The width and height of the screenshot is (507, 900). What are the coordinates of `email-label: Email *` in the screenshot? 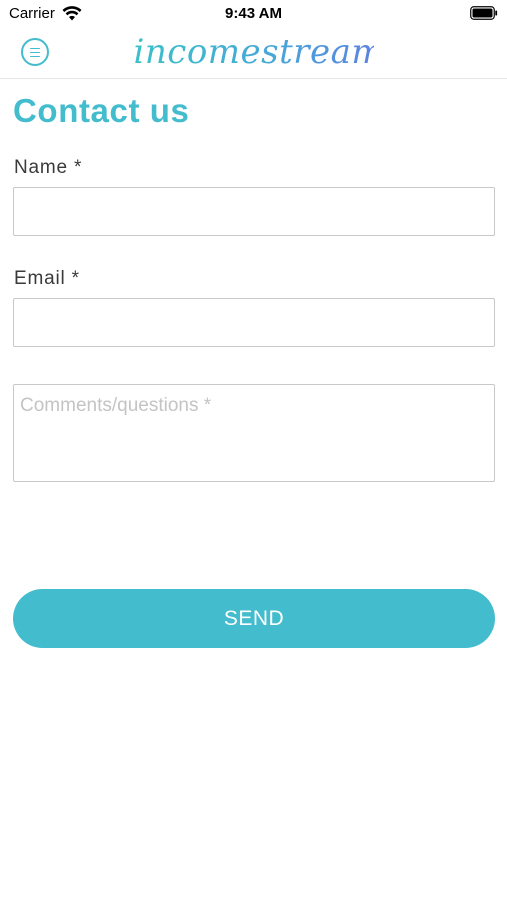 It's located at (47, 278).